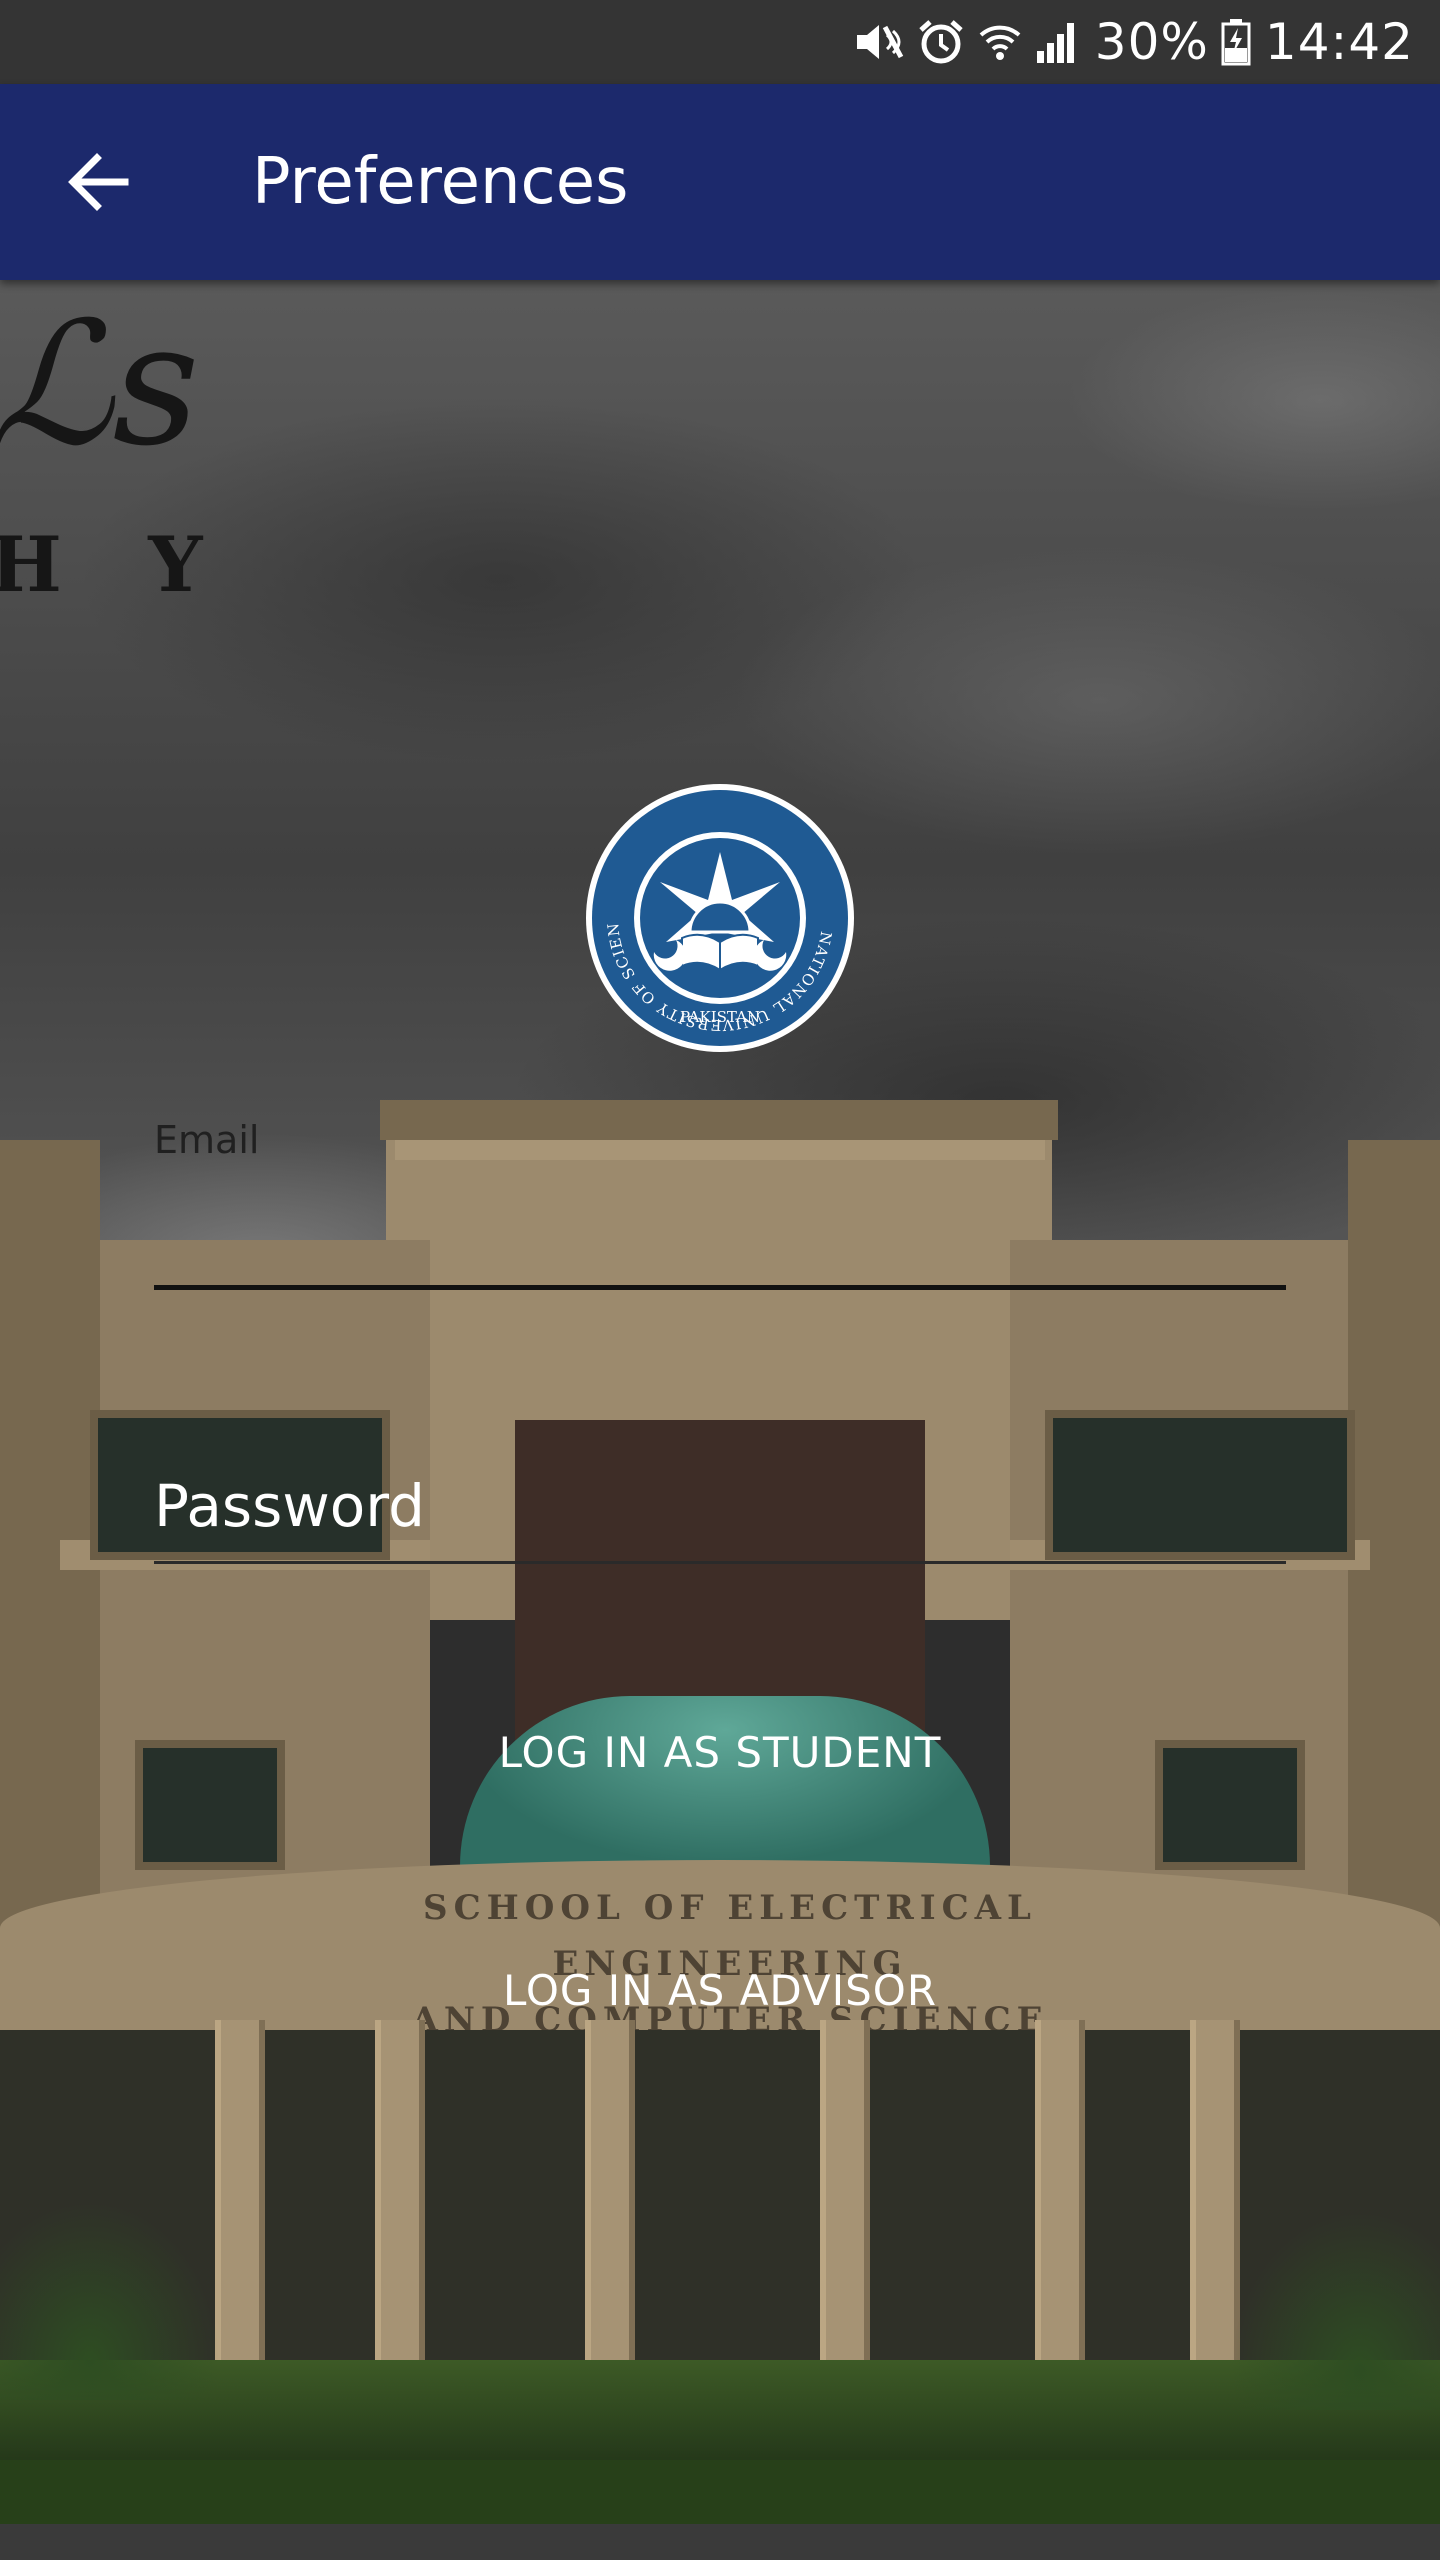 The width and height of the screenshot is (1440, 2560). Describe the element at coordinates (116, 564) in the screenshot. I see `watermark-letters: H Y` at that location.